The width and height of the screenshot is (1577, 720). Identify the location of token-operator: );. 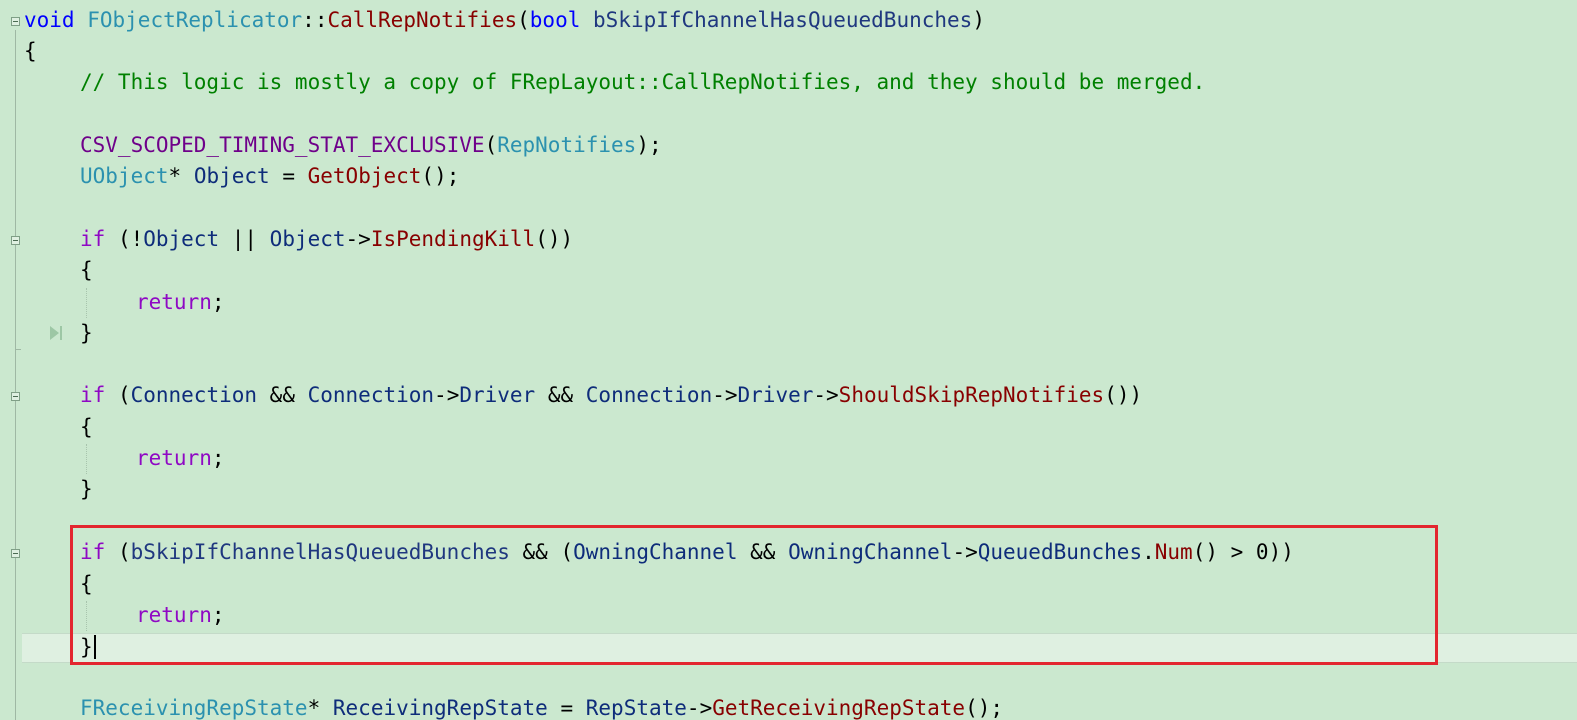
(649, 145).